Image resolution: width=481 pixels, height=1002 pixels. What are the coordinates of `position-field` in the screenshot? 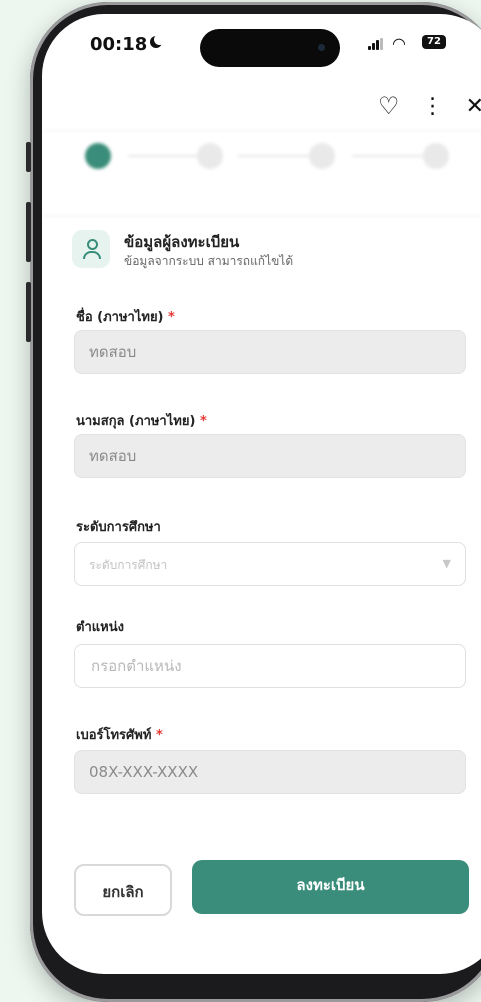 It's located at (270, 666).